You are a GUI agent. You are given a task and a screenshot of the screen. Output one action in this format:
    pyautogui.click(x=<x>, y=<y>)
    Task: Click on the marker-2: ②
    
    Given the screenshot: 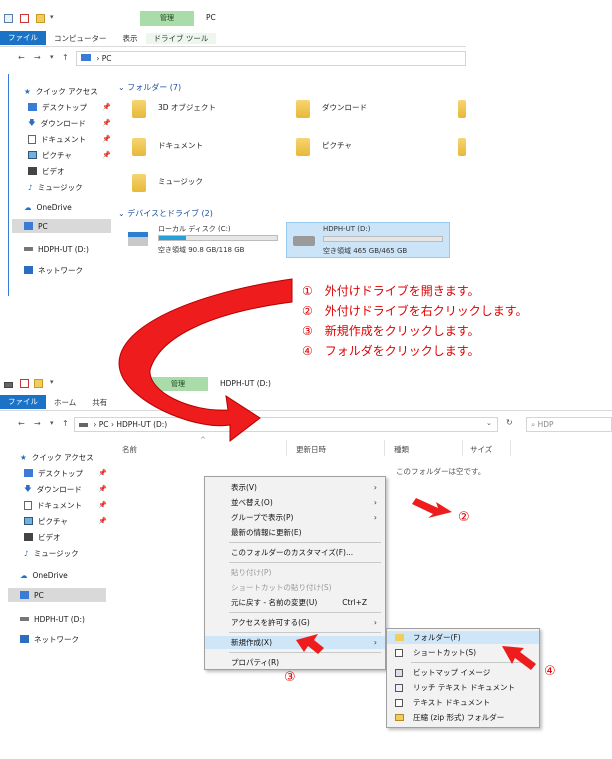 What is the action you would take?
    pyautogui.click(x=464, y=517)
    